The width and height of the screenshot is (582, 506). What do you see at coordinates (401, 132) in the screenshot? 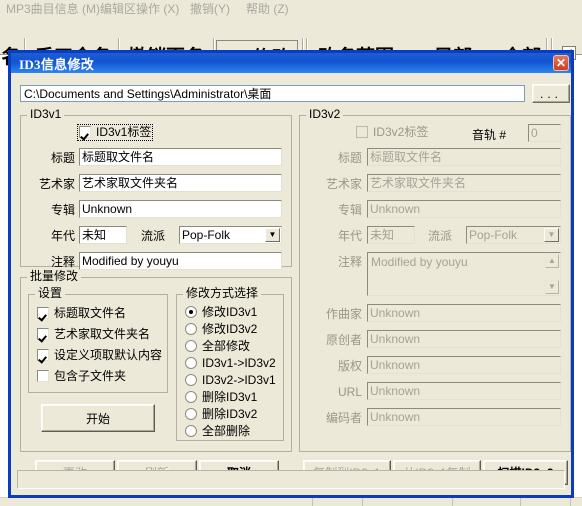
I see `id3v2-tag-checkbox-label: ID3v2标签` at bounding box center [401, 132].